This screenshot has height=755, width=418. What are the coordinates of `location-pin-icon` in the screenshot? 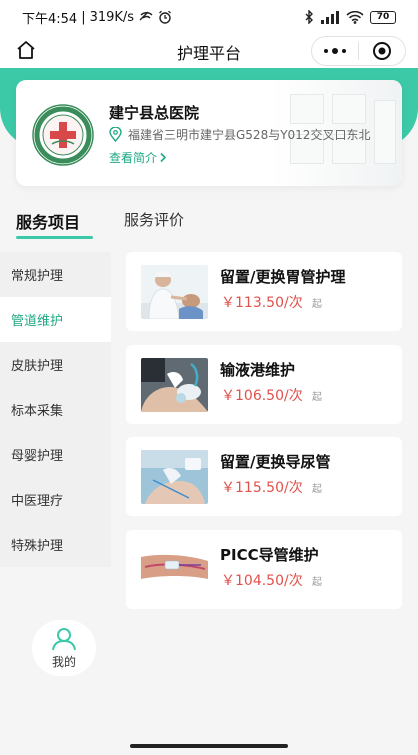 It's located at (115, 134).